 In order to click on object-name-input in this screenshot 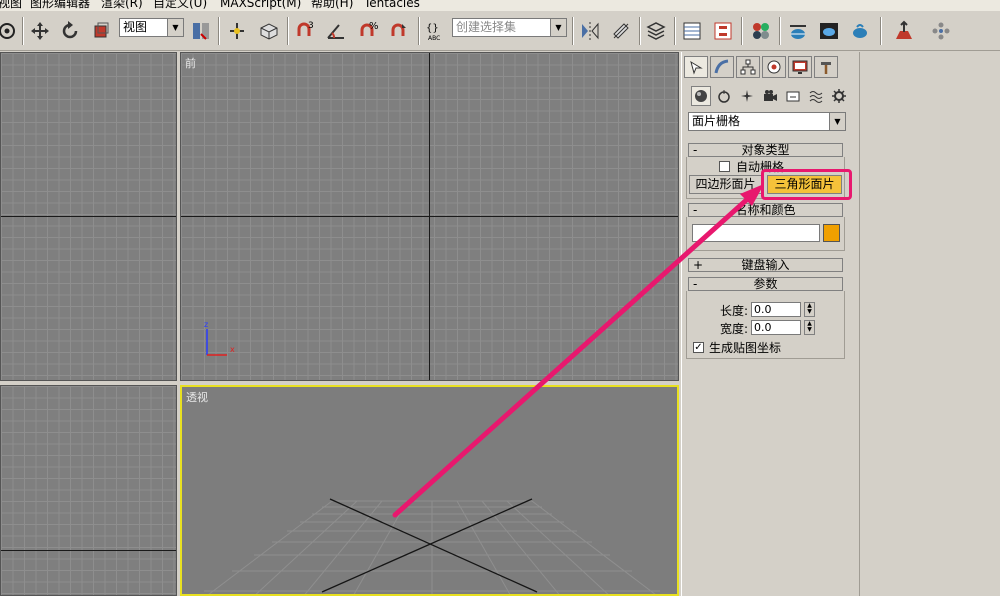, I will do `click(756, 233)`.